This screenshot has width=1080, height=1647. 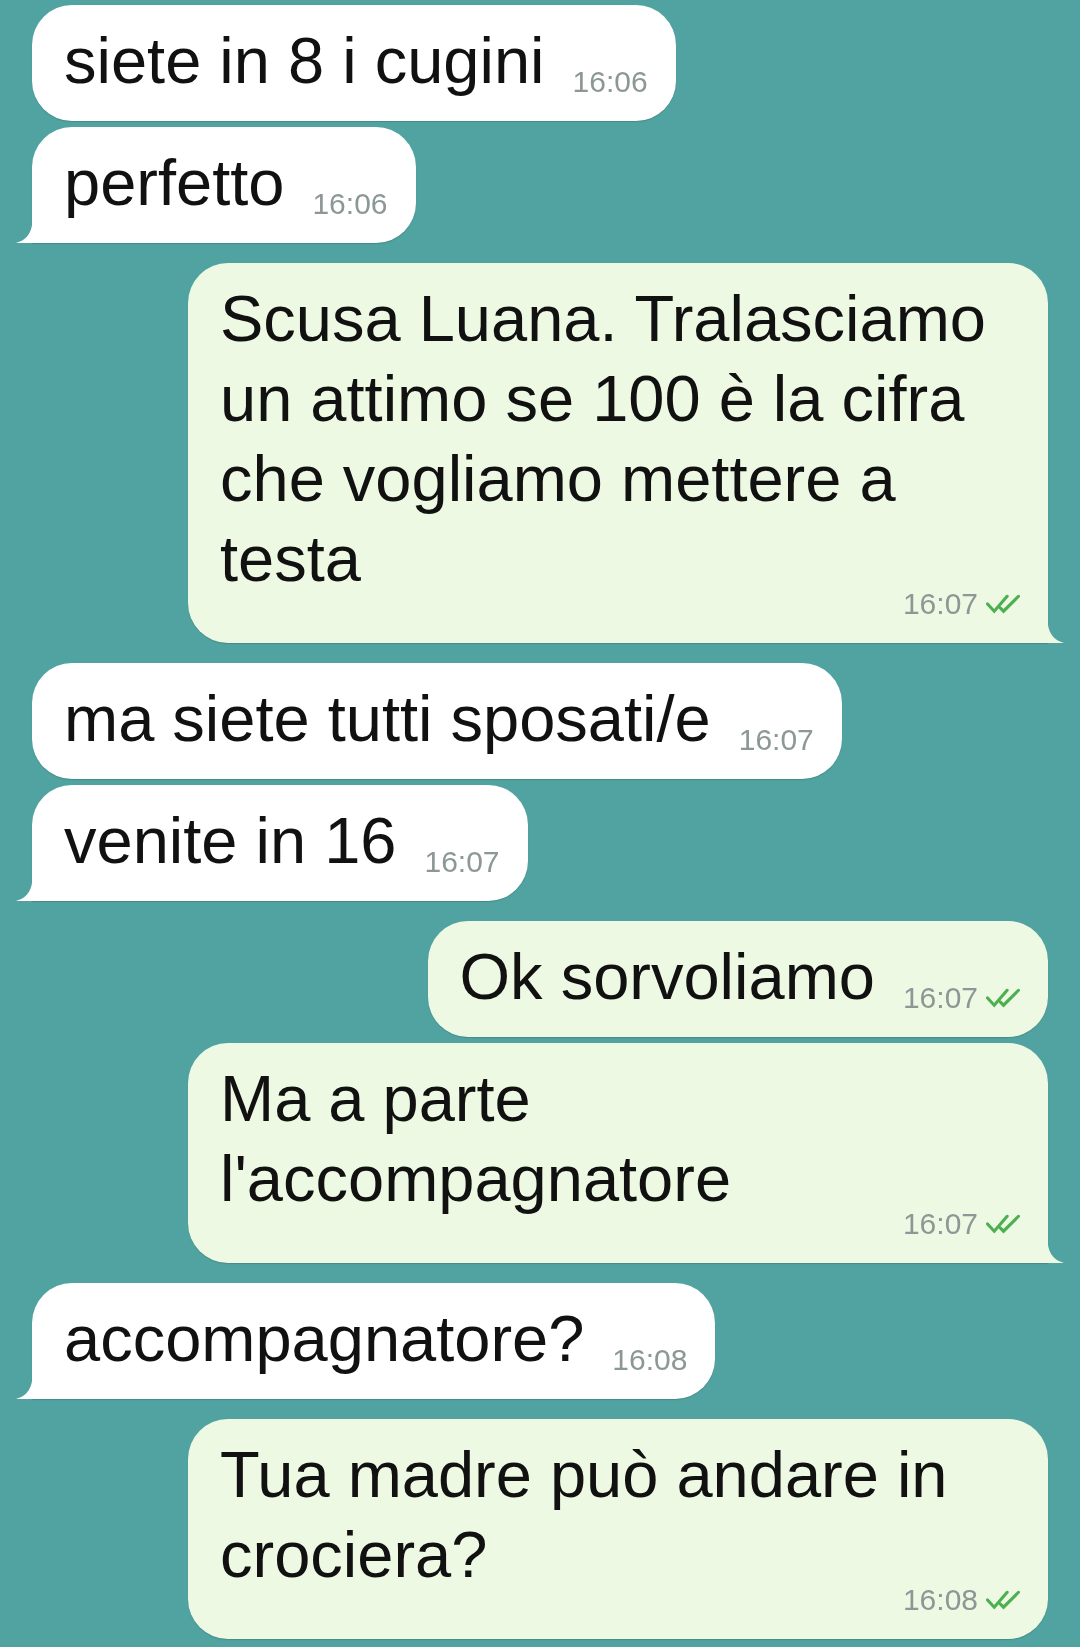 I want to click on message-text: venite in 16, so click(x=230, y=841).